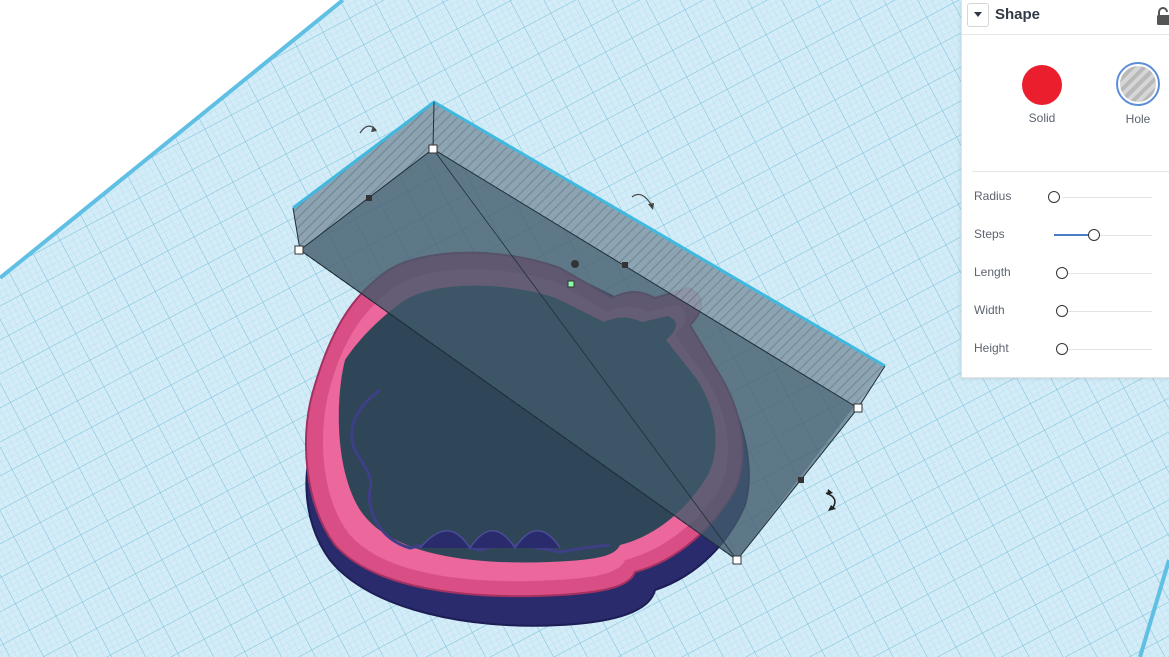  I want to click on param-steps: Steps, so click(1071, 235).